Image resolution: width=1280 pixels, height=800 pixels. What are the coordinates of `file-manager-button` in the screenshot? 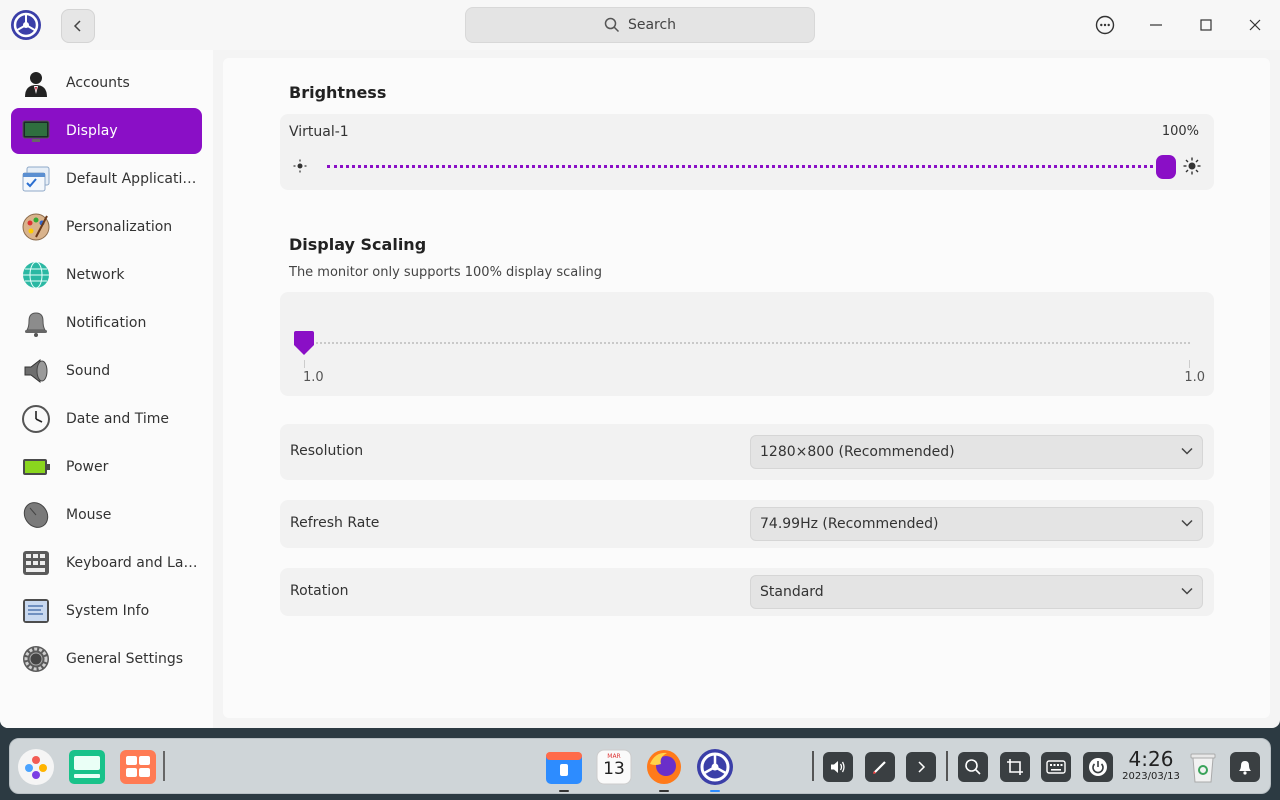 It's located at (564, 767).